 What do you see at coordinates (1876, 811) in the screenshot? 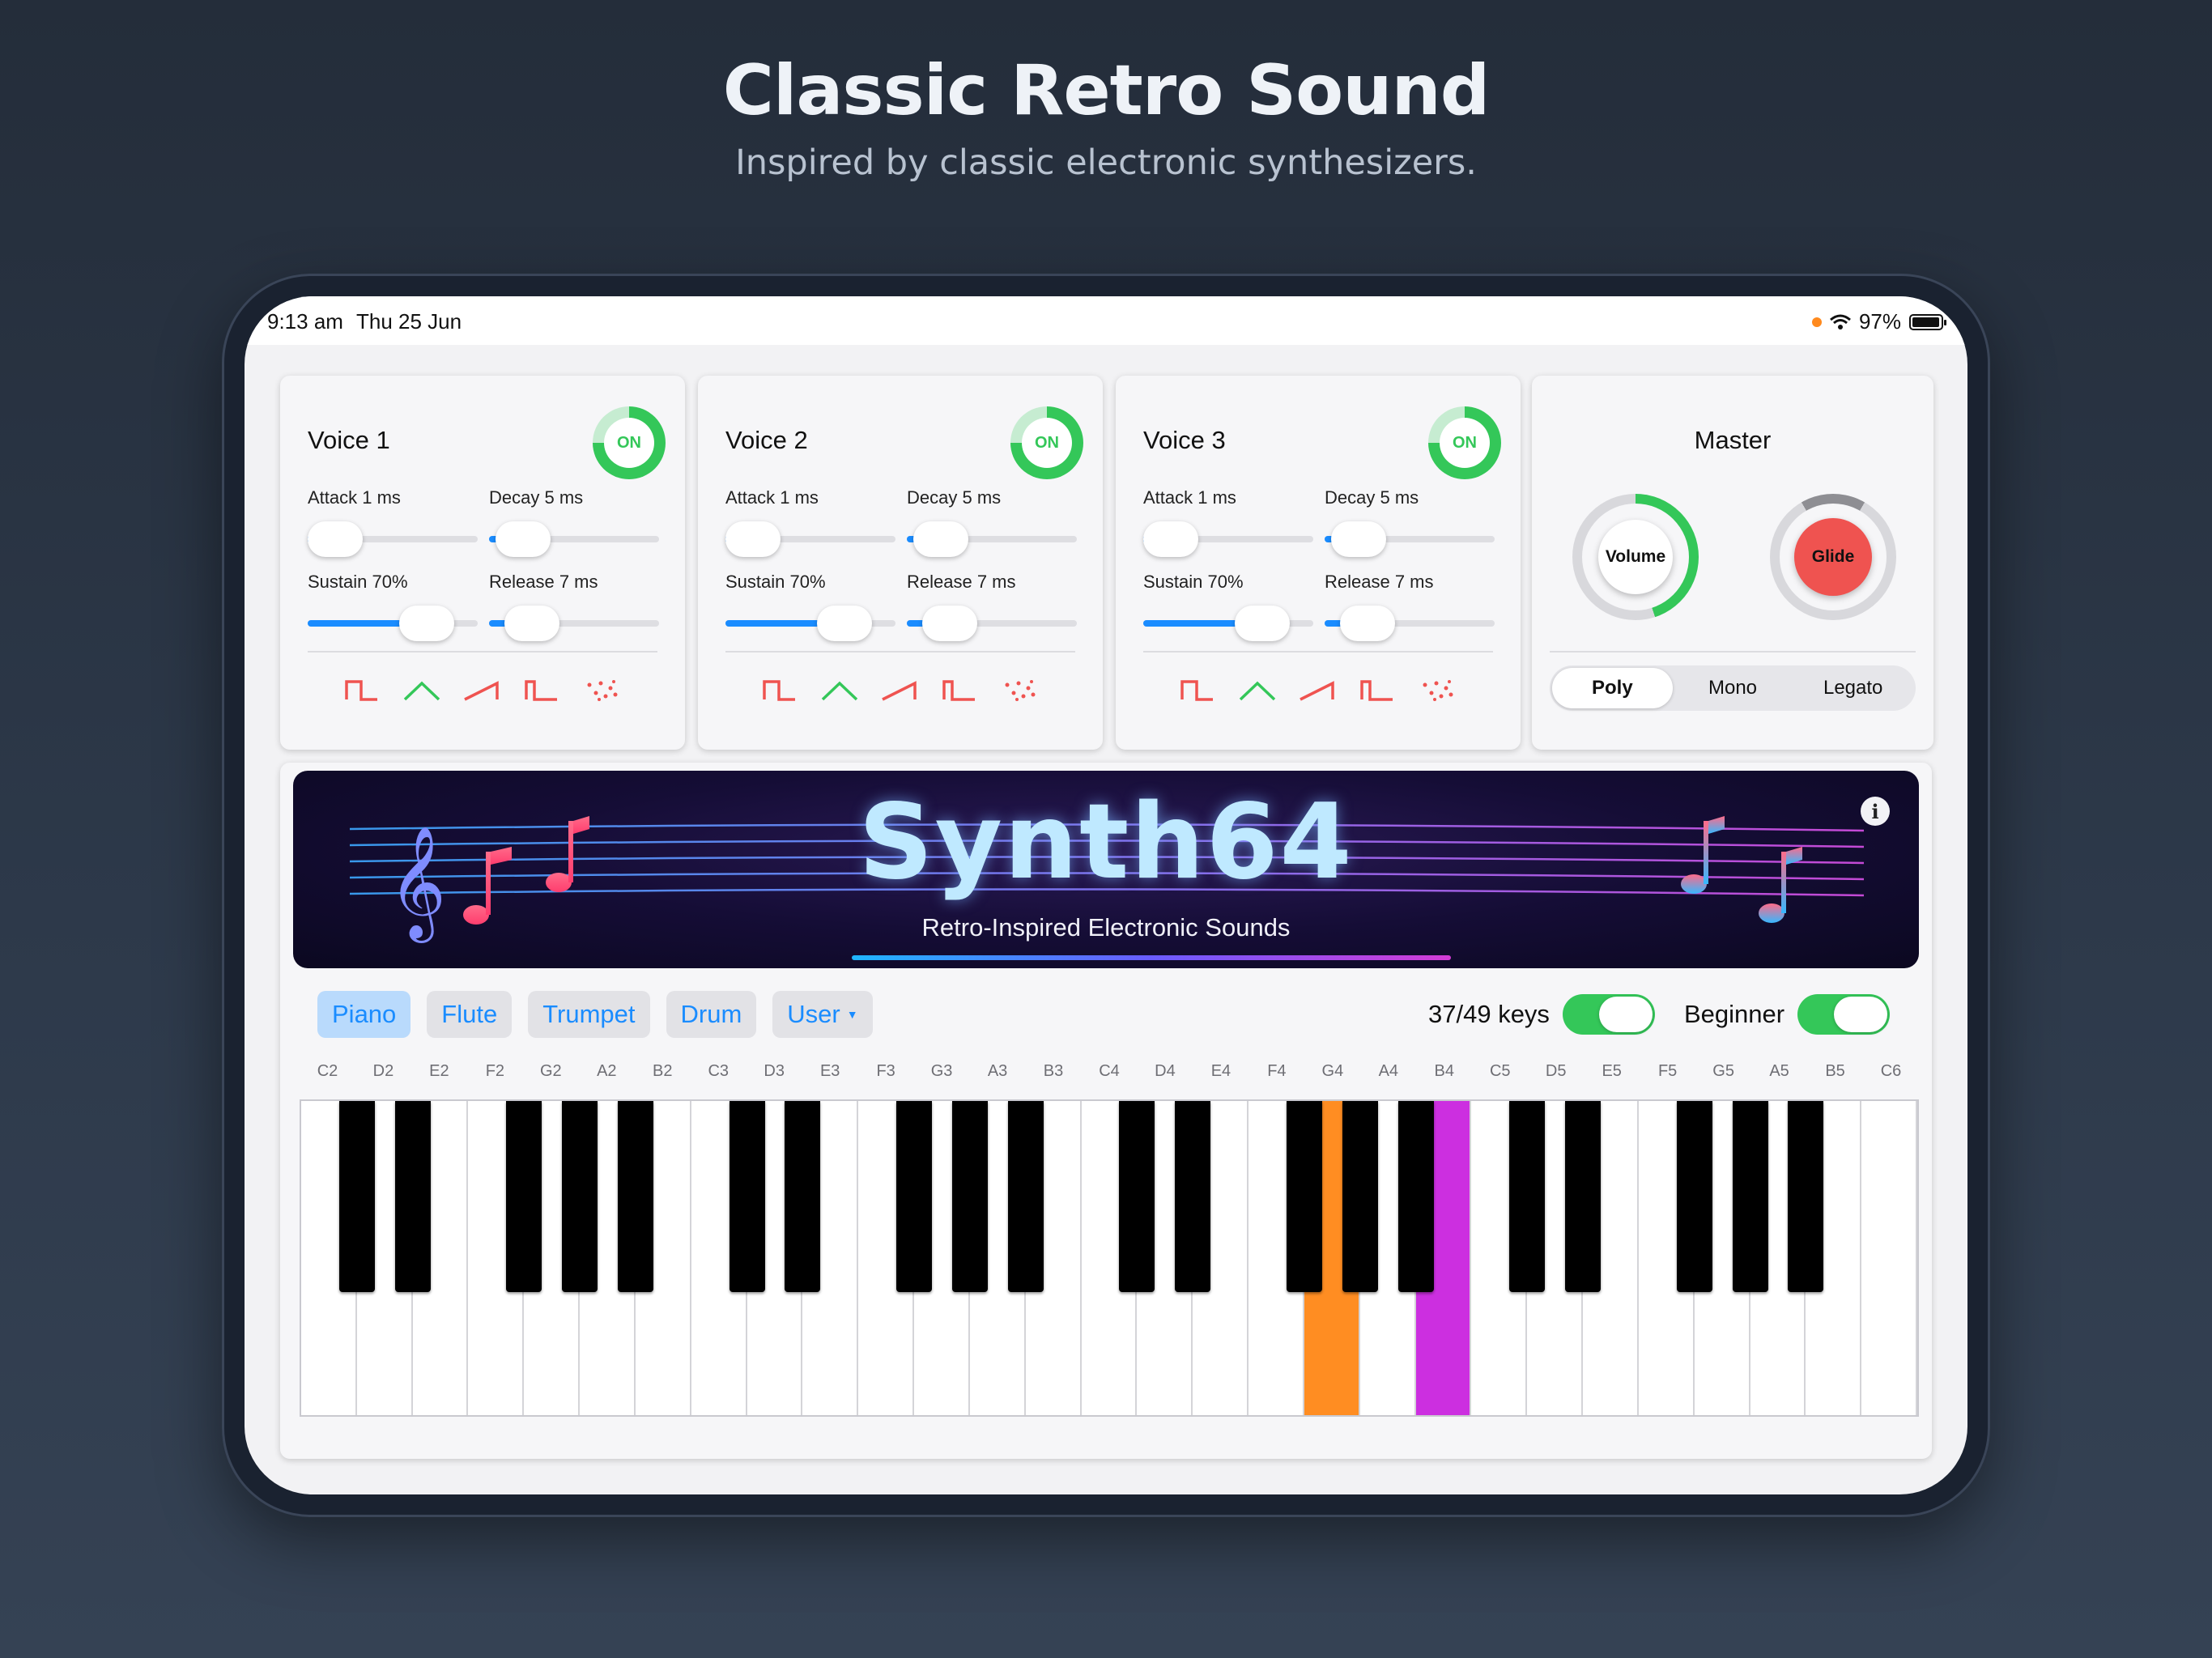
I see `info-icon: i` at bounding box center [1876, 811].